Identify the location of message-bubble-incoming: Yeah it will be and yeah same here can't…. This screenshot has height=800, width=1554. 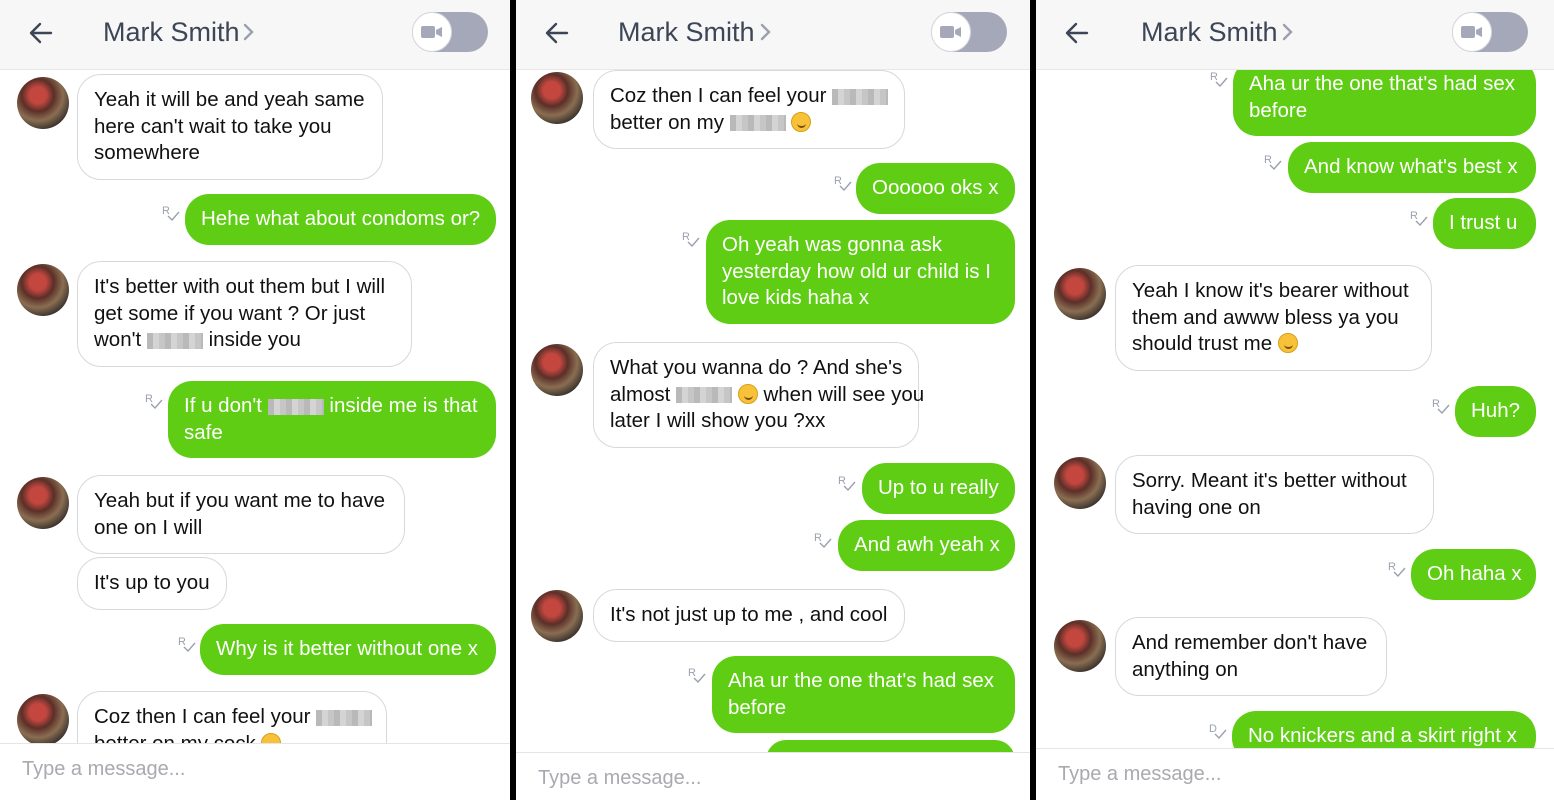
(230, 127).